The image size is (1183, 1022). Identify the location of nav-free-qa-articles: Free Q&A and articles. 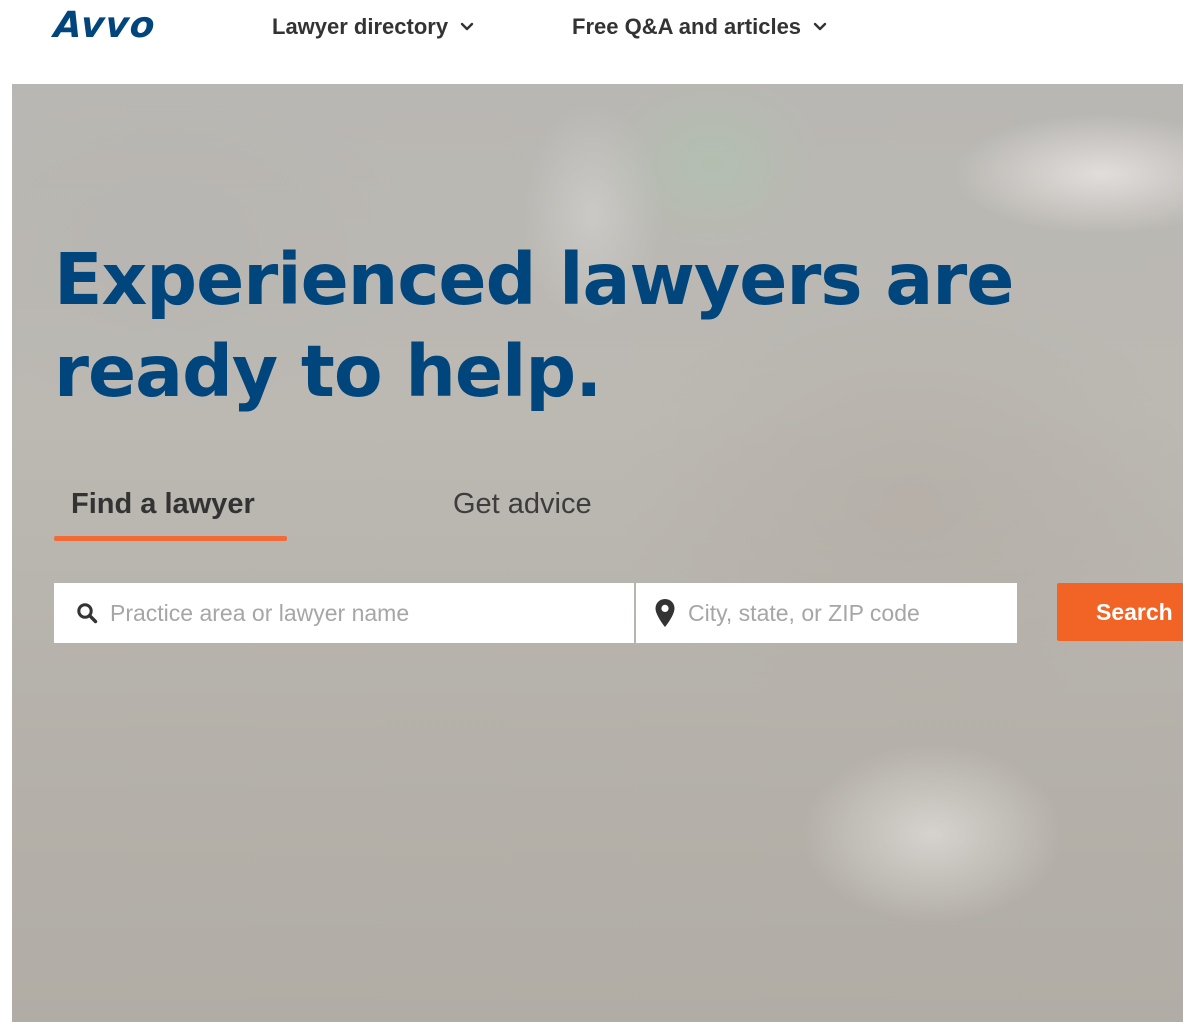
(699, 27).